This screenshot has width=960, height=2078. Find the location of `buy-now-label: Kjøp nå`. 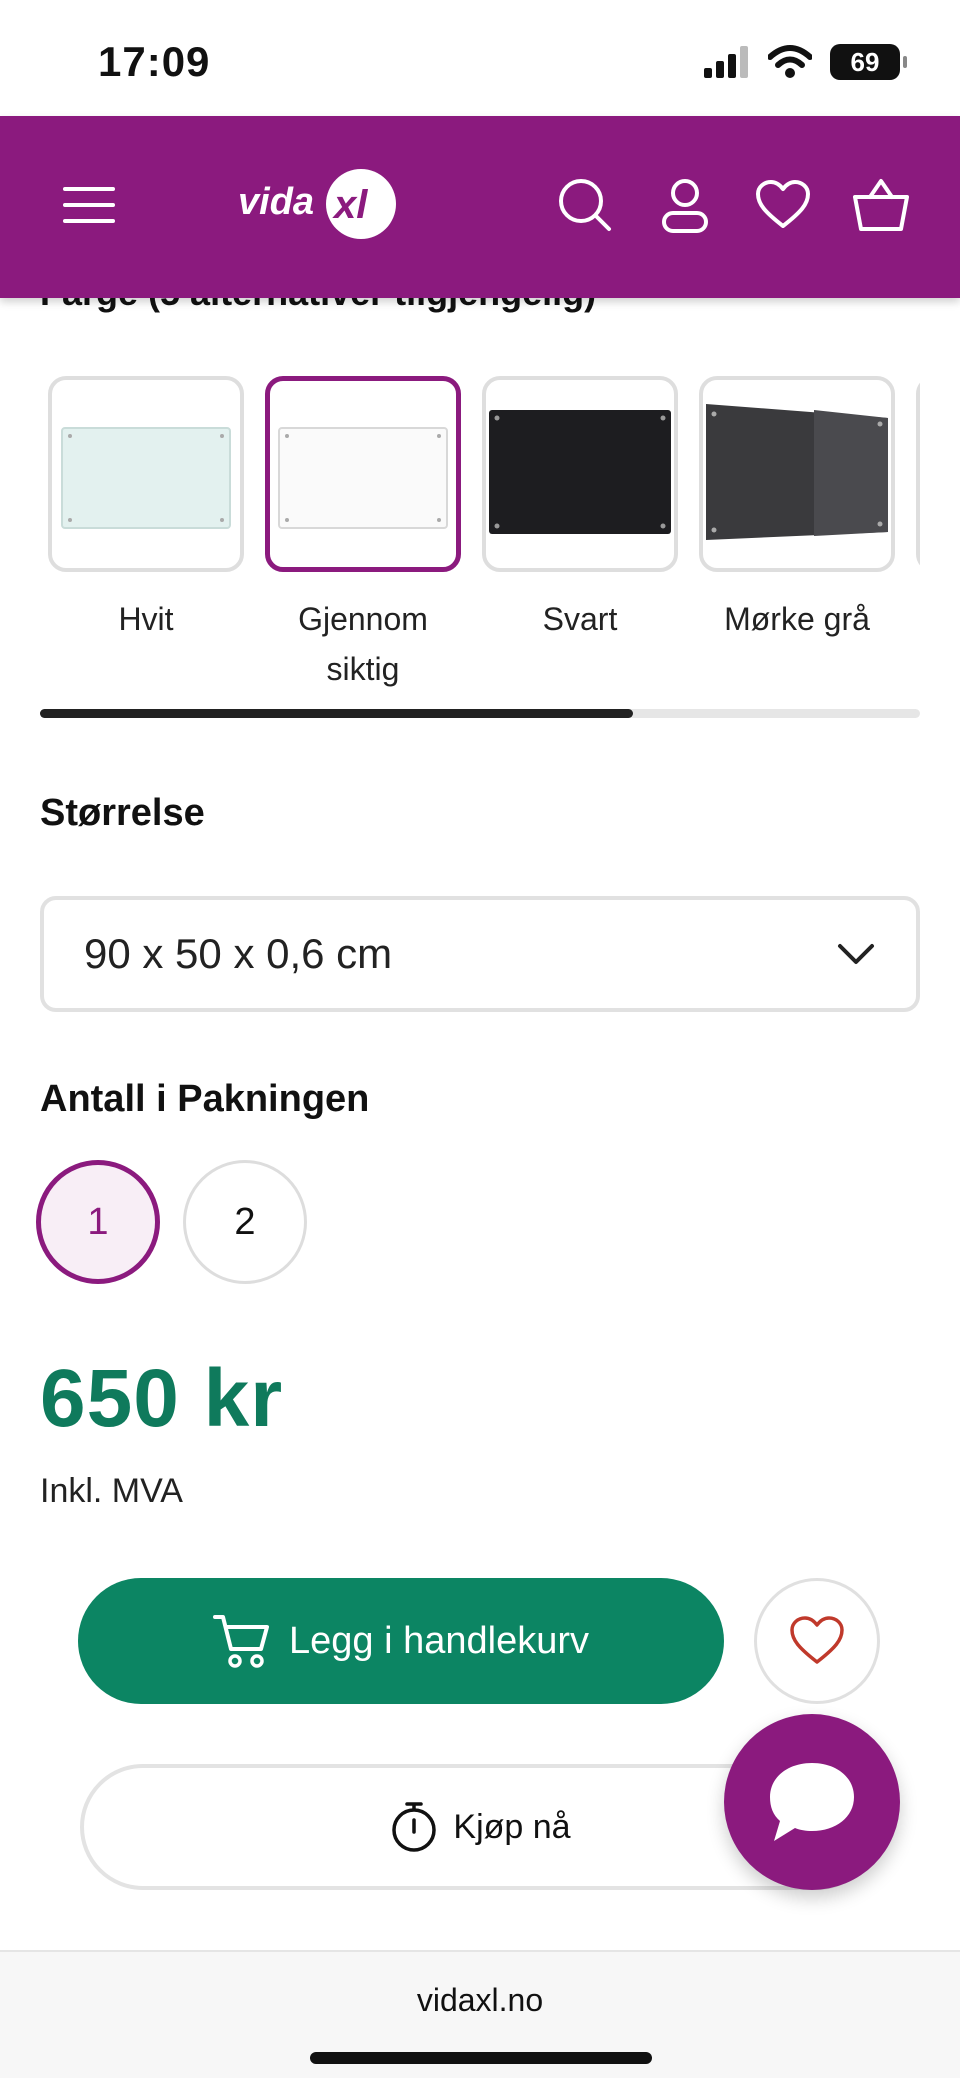

buy-now-label: Kjøp nå is located at coordinates (512, 1826).